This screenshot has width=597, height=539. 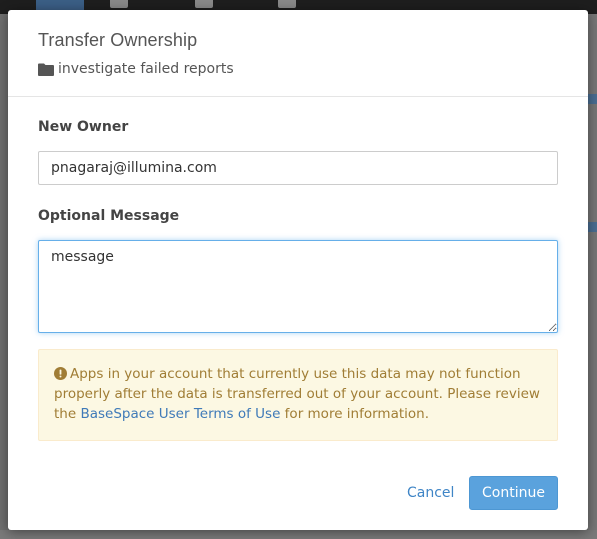 I want to click on cancel-button: Cancel, so click(x=430, y=493).